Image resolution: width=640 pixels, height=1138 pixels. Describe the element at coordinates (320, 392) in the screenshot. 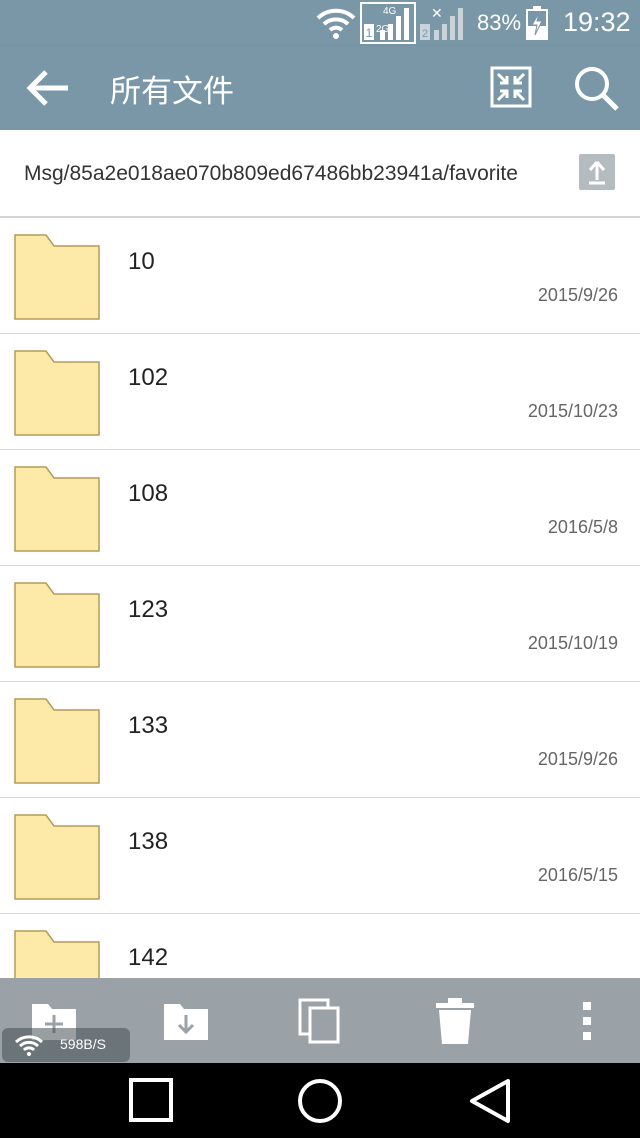

I see `list-item: 102 2015/10/23` at that location.